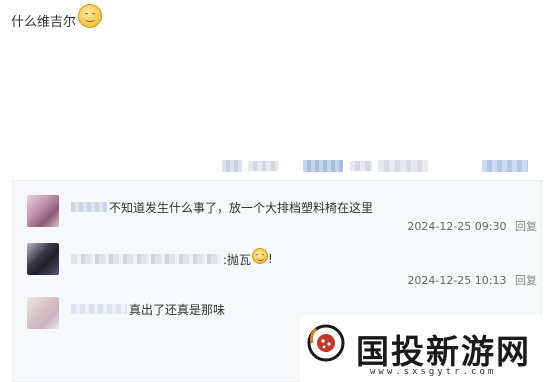 The height and width of the screenshot is (382, 550). What do you see at coordinates (232, 166) in the screenshot?
I see `blurred-action-icon` at bounding box center [232, 166].